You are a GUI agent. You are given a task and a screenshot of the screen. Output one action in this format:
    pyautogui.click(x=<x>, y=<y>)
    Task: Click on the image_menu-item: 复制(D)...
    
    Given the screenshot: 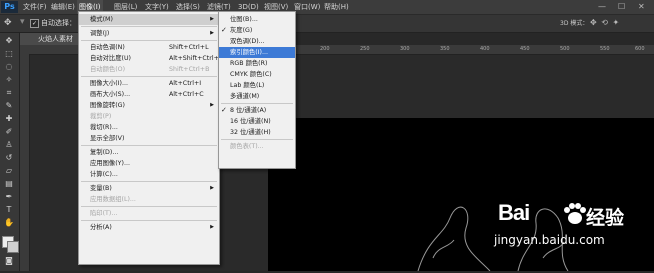 What is the action you would take?
    pyautogui.click(x=149, y=152)
    